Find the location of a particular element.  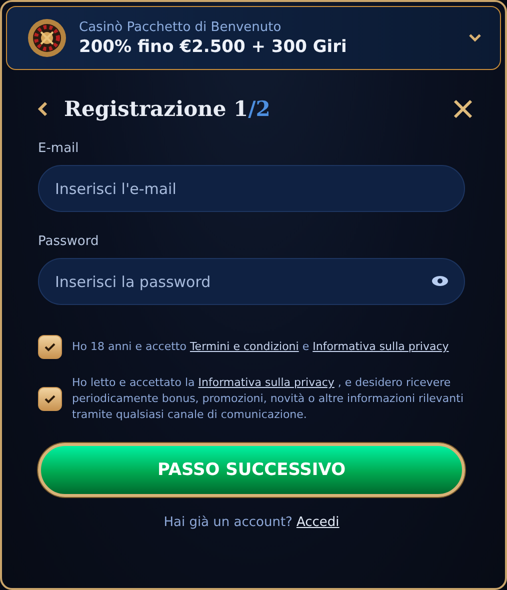

bonus-title: 200% fino €2.500 + 300 Giri is located at coordinates (213, 46).